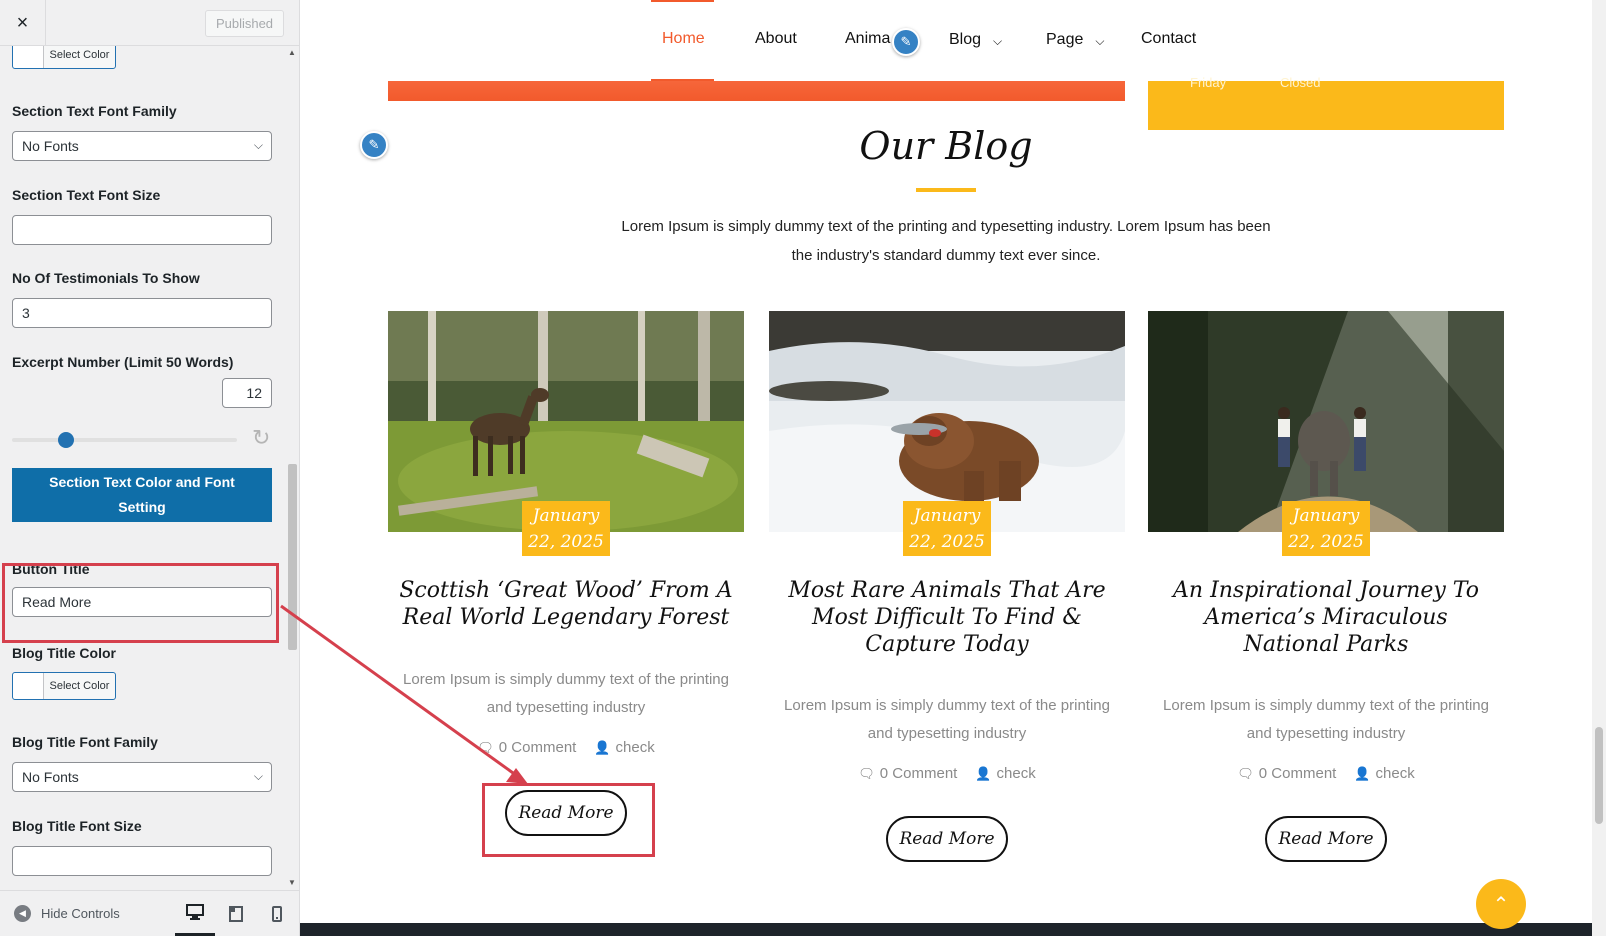  I want to click on blog-title-font-size-input, so click(142, 861).